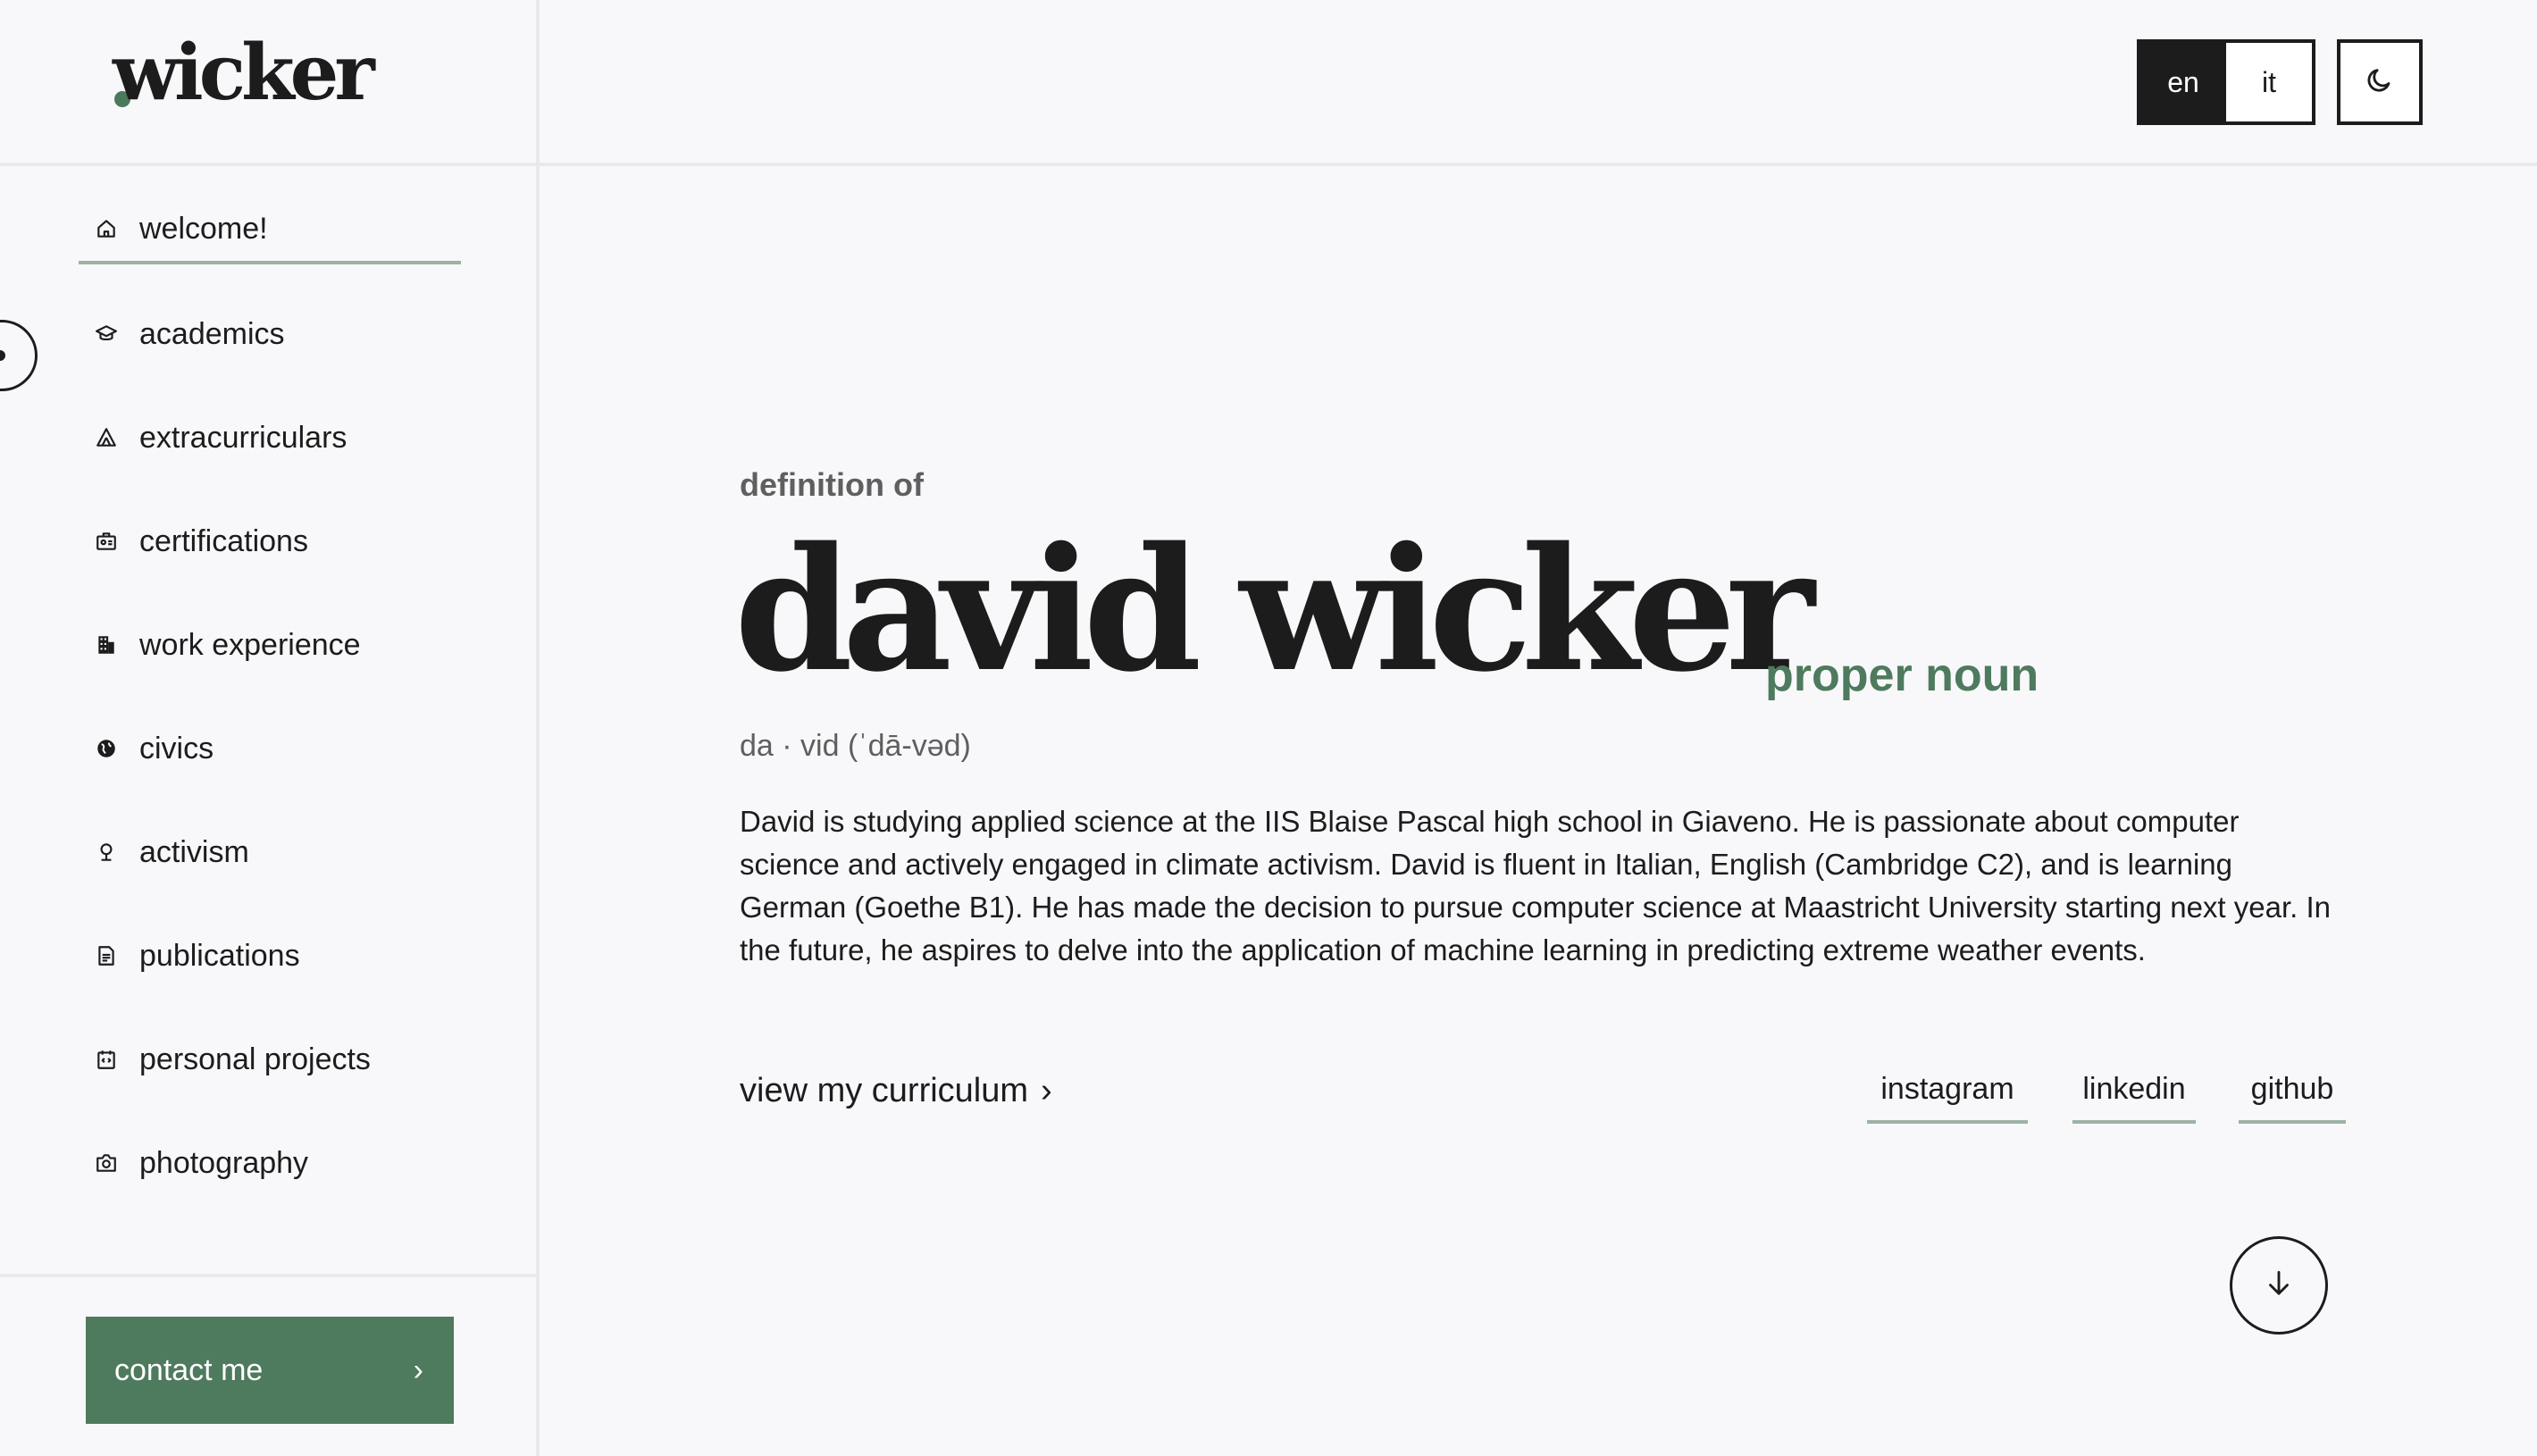 Image resolution: width=2537 pixels, height=1456 pixels. What do you see at coordinates (270, 1370) in the screenshot?
I see `contact-button: contact me ›` at bounding box center [270, 1370].